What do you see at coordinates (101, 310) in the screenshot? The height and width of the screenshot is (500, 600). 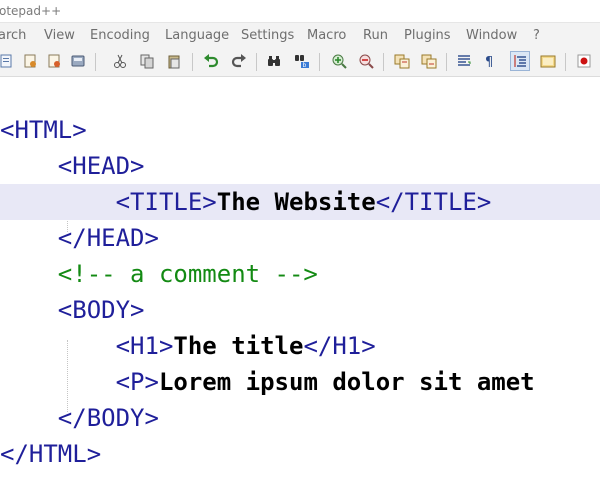 I see `body-open-tag: <BODY>` at bounding box center [101, 310].